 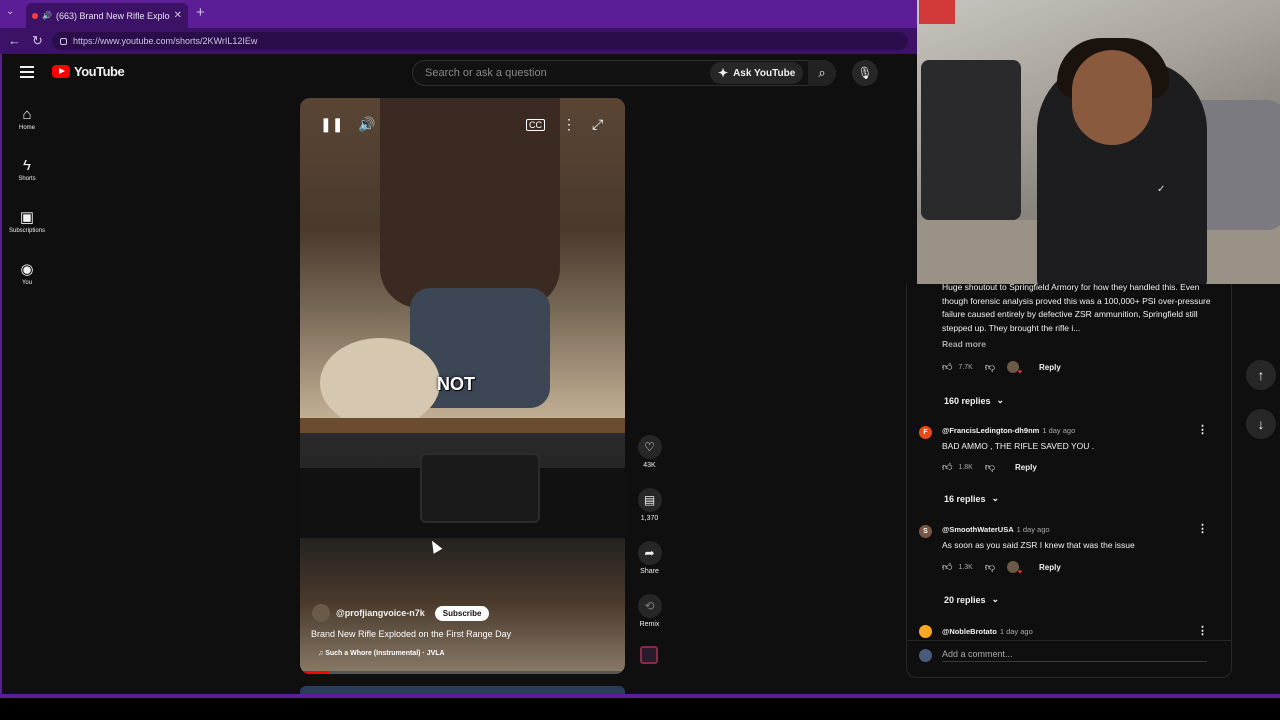 What do you see at coordinates (331, 124) in the screenshot?
I see `pause-icon: ❚❚` at bounding box center [331, 124].